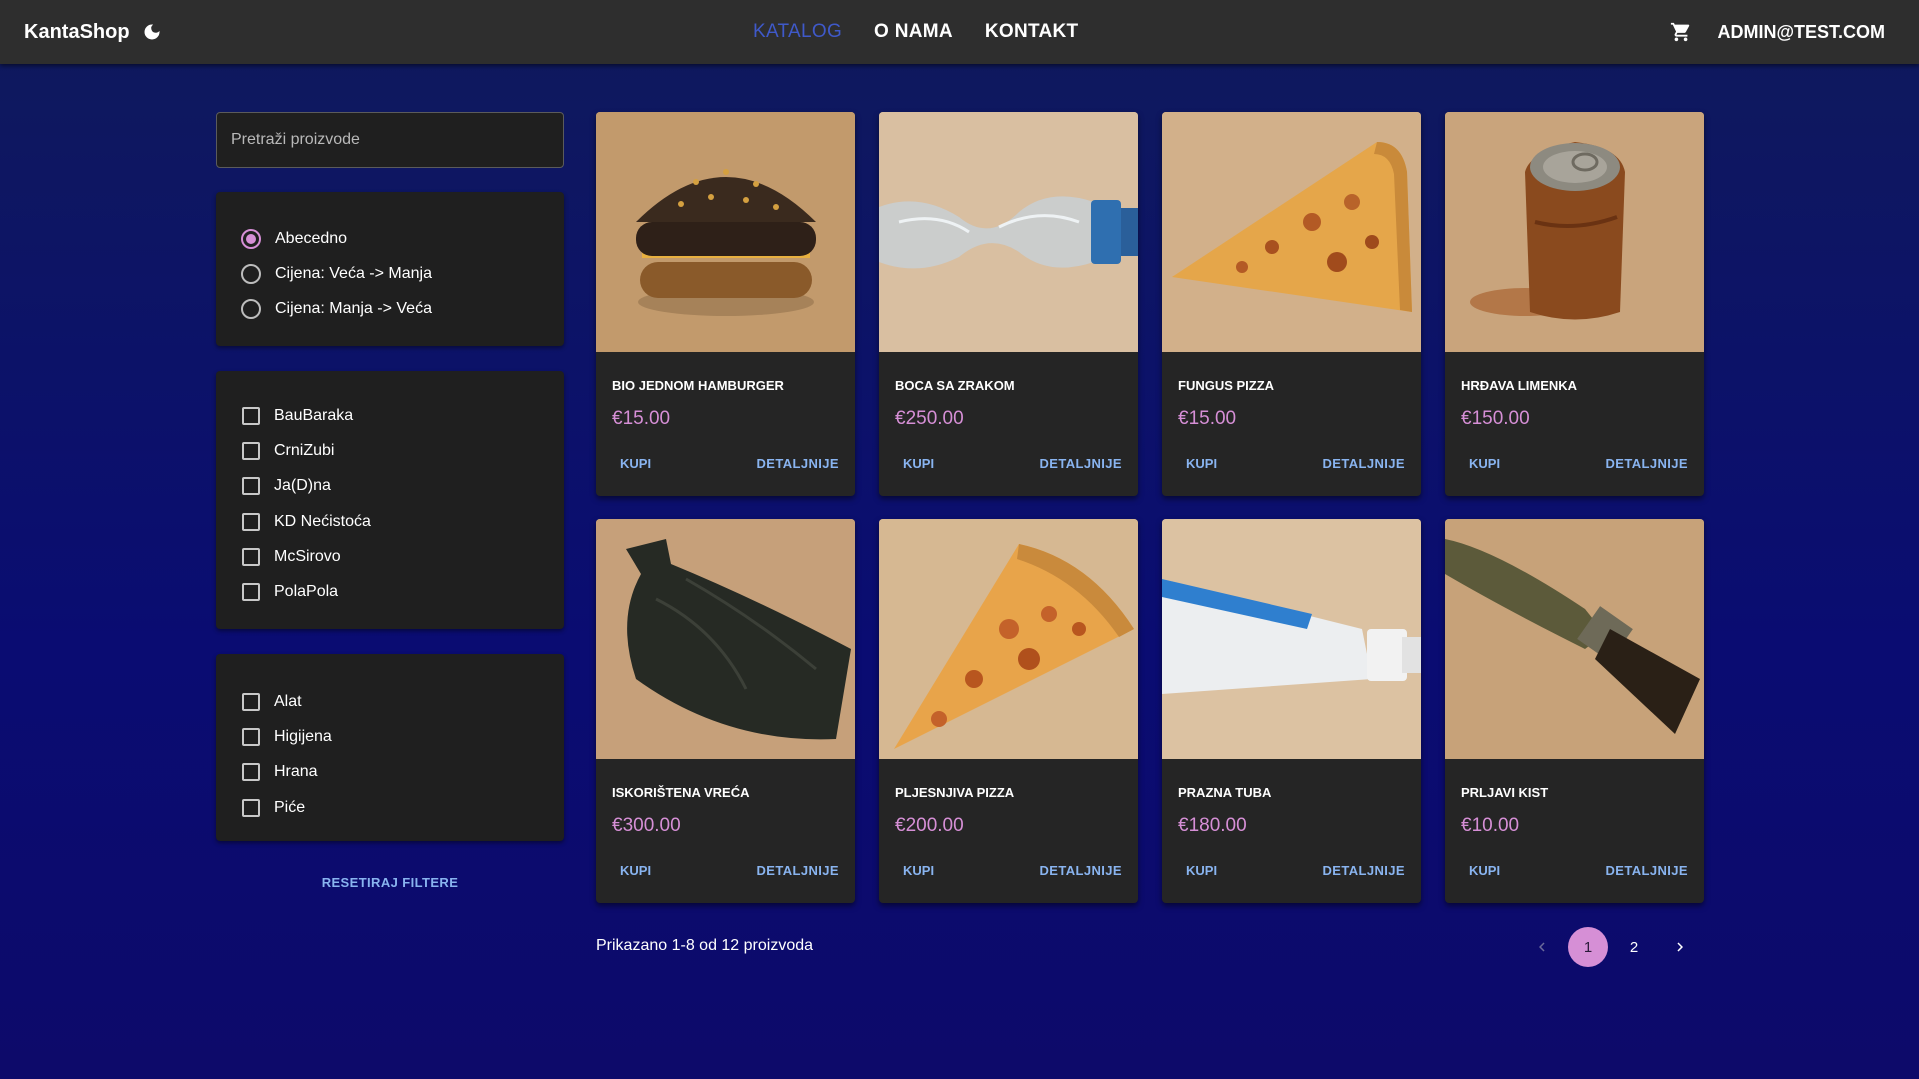  I want to click on product-image-tube, so click(1291, 639).